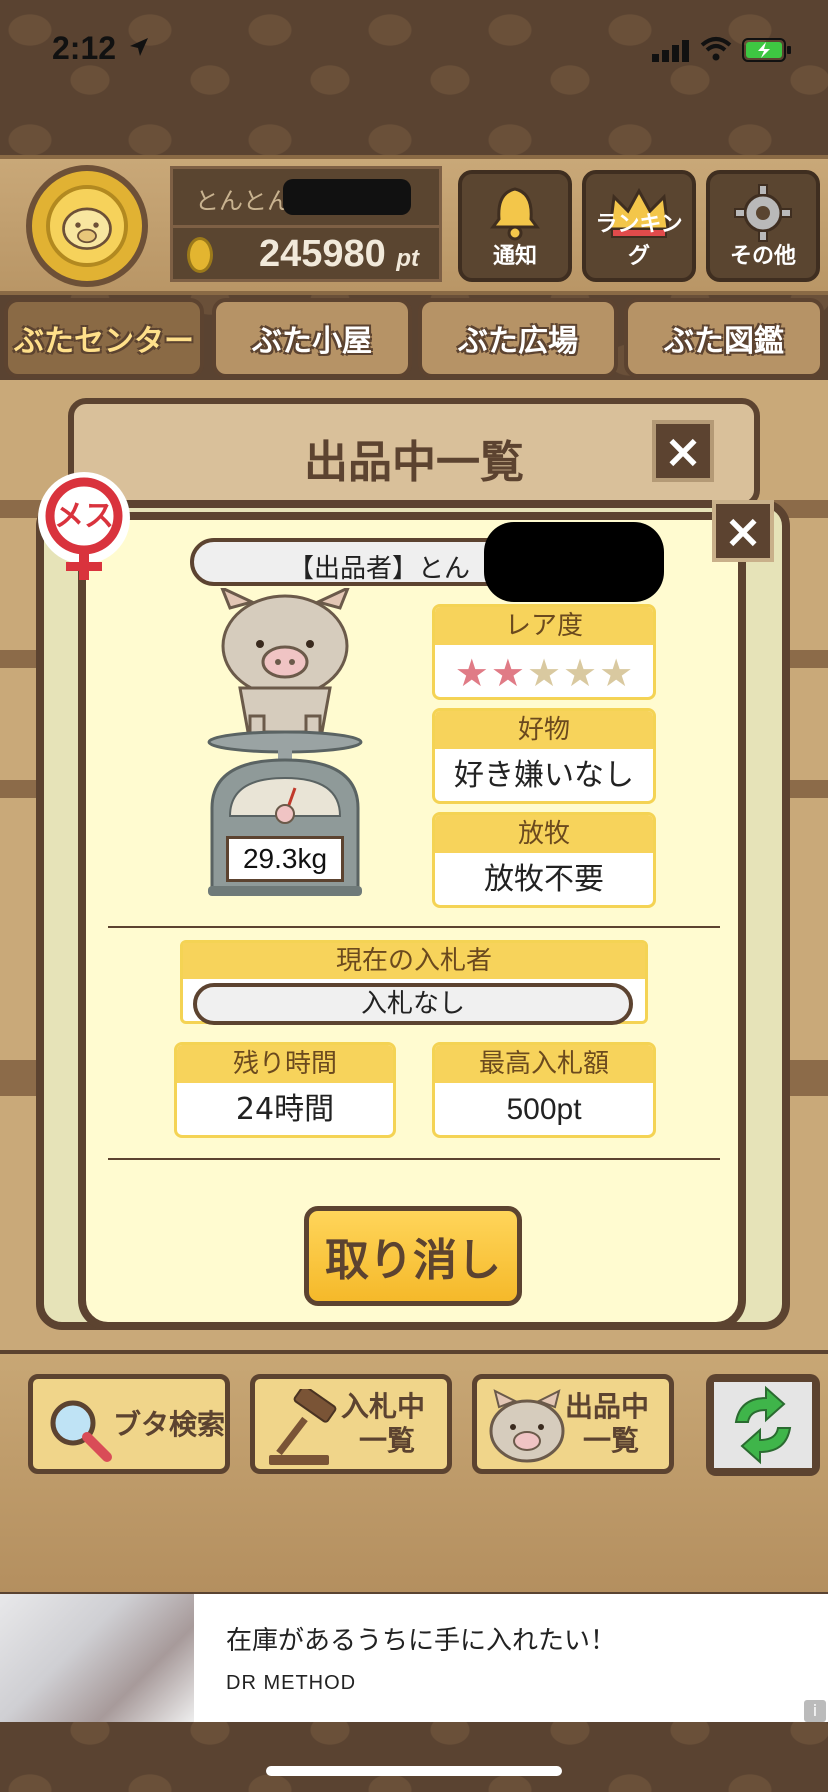 This screenshot has height=1792, width=828. I want to click on ranking-button: ランキング, so click(639, 226).